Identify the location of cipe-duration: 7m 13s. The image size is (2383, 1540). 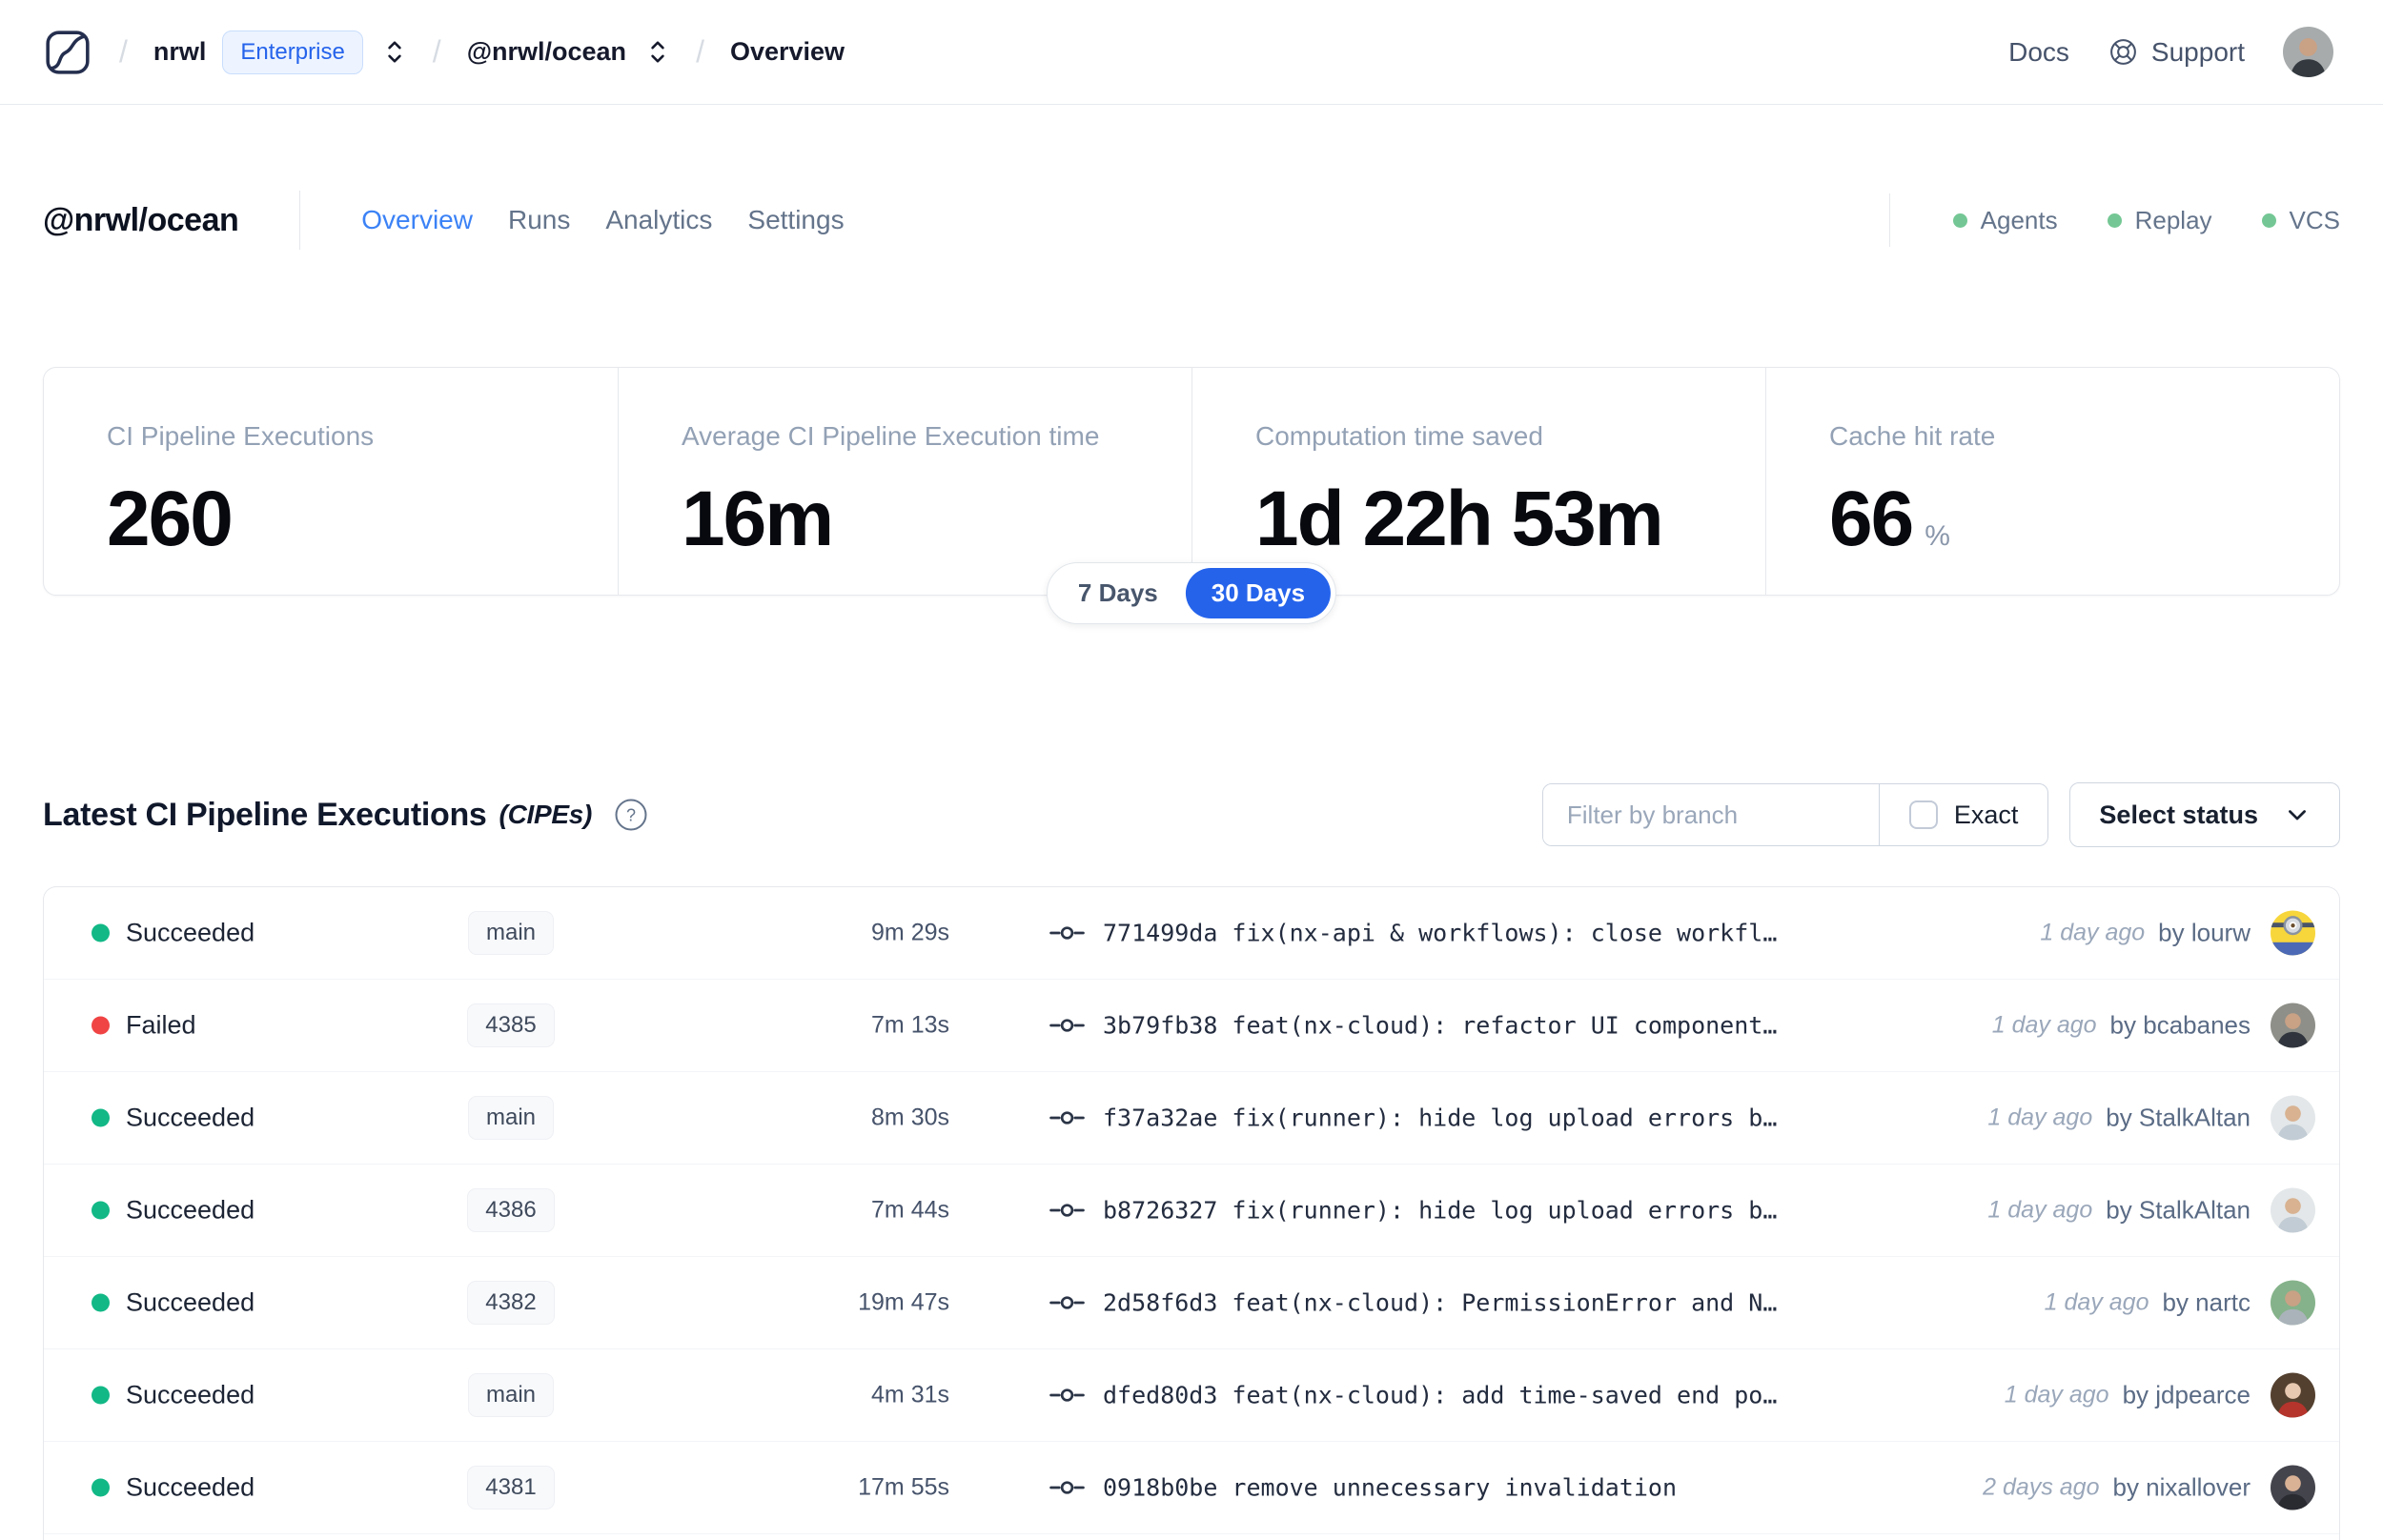
(910, 1025).